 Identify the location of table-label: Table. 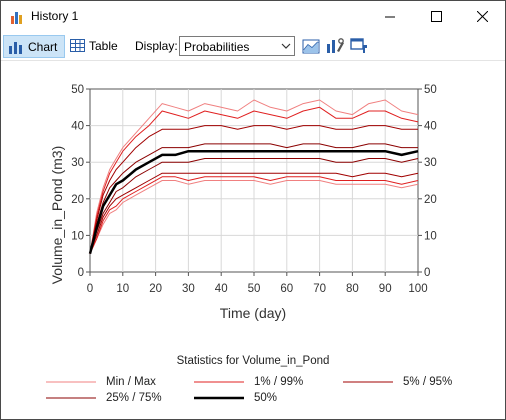
(103, 45).